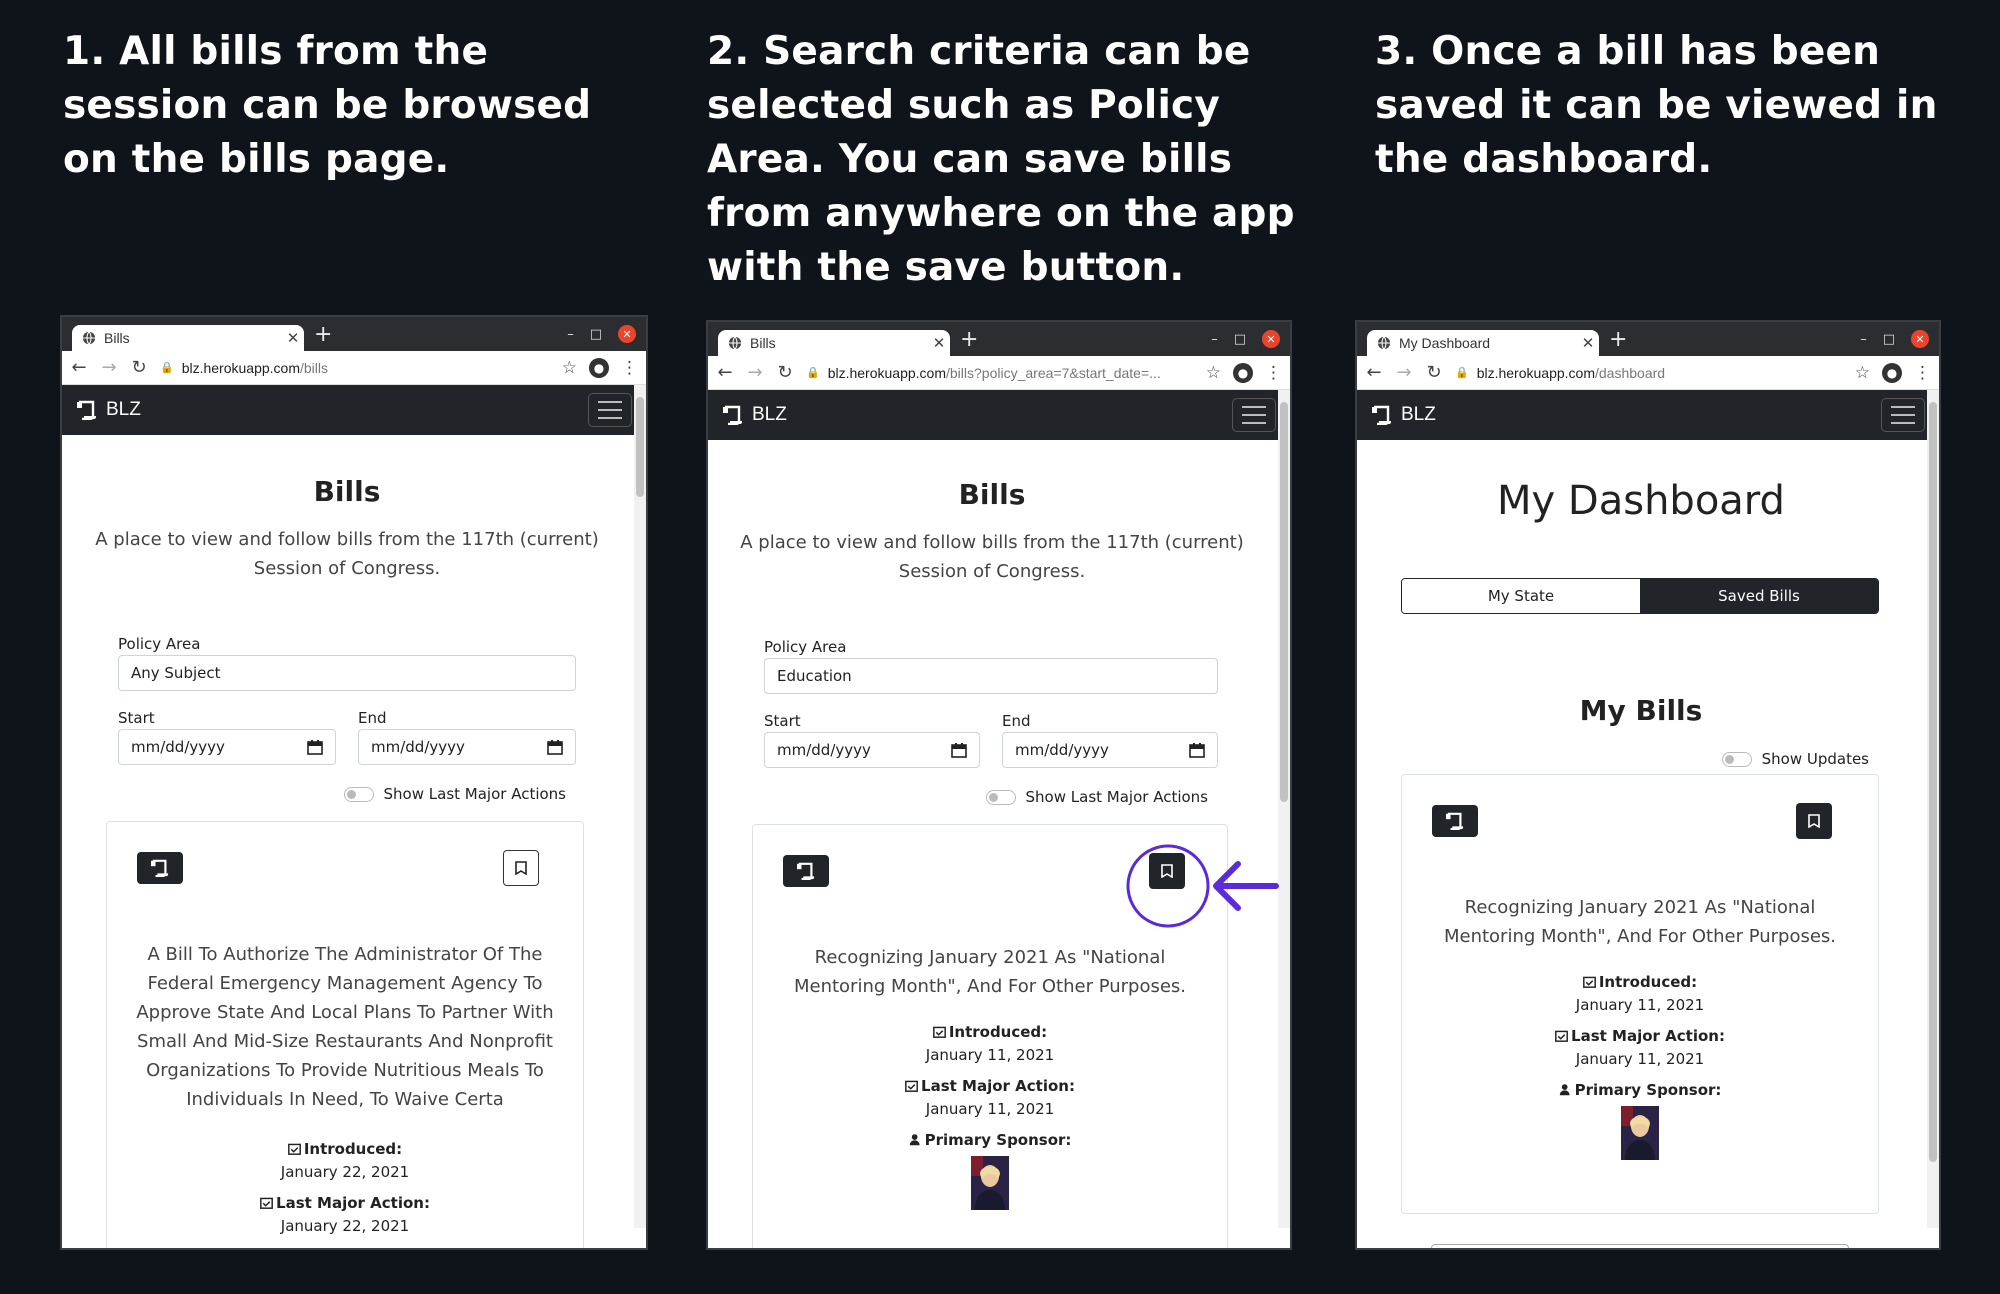 Image resolution: width=2000 pixels, height=1294 pixels. I want to click on browser-tab: My Dashboard ✕, so click(1483, 343).